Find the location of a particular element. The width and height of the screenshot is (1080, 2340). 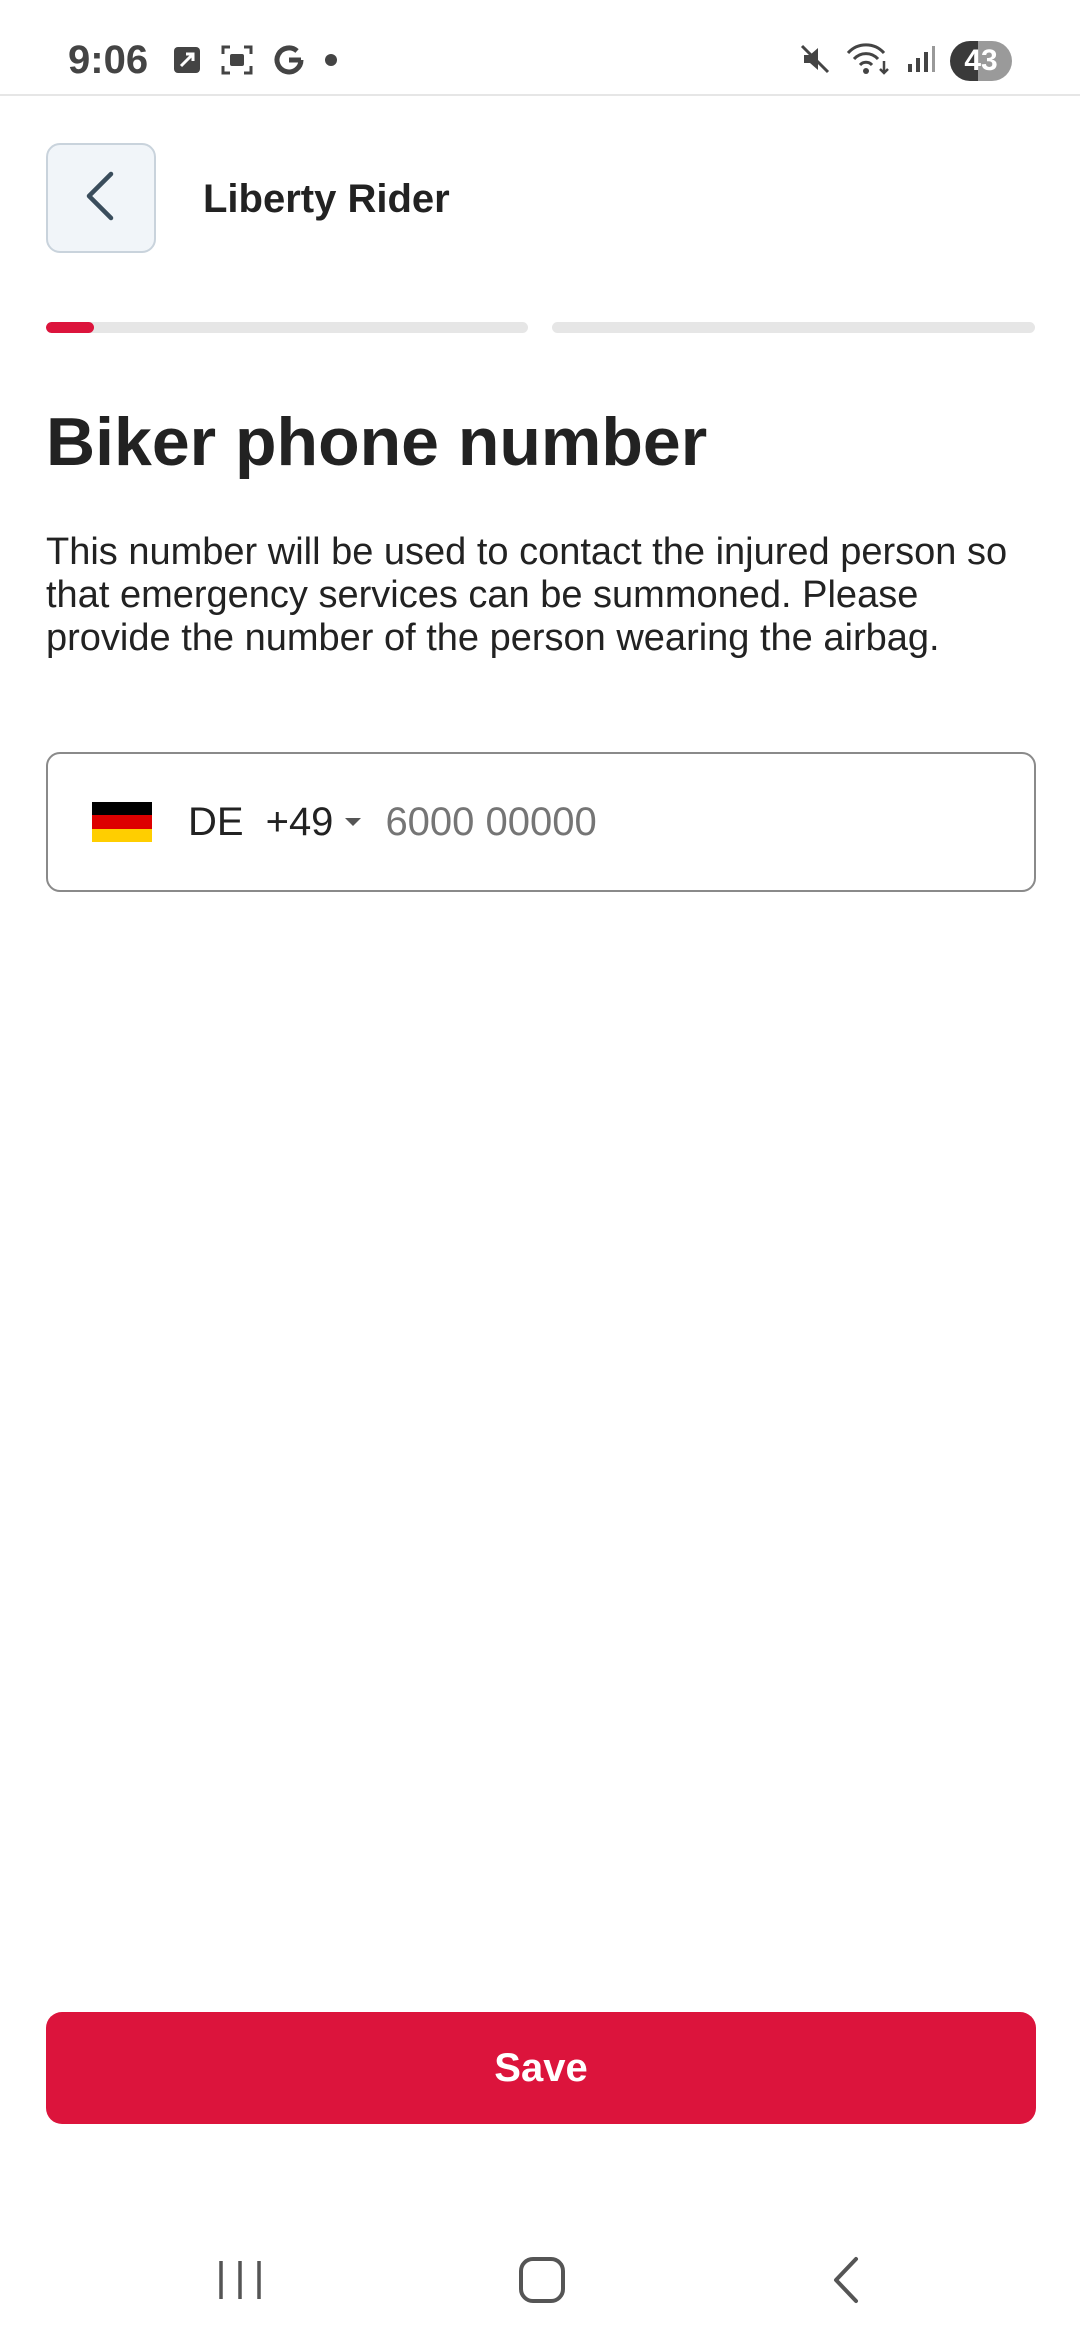

country-code: DE is located at coordinates (216, 822).